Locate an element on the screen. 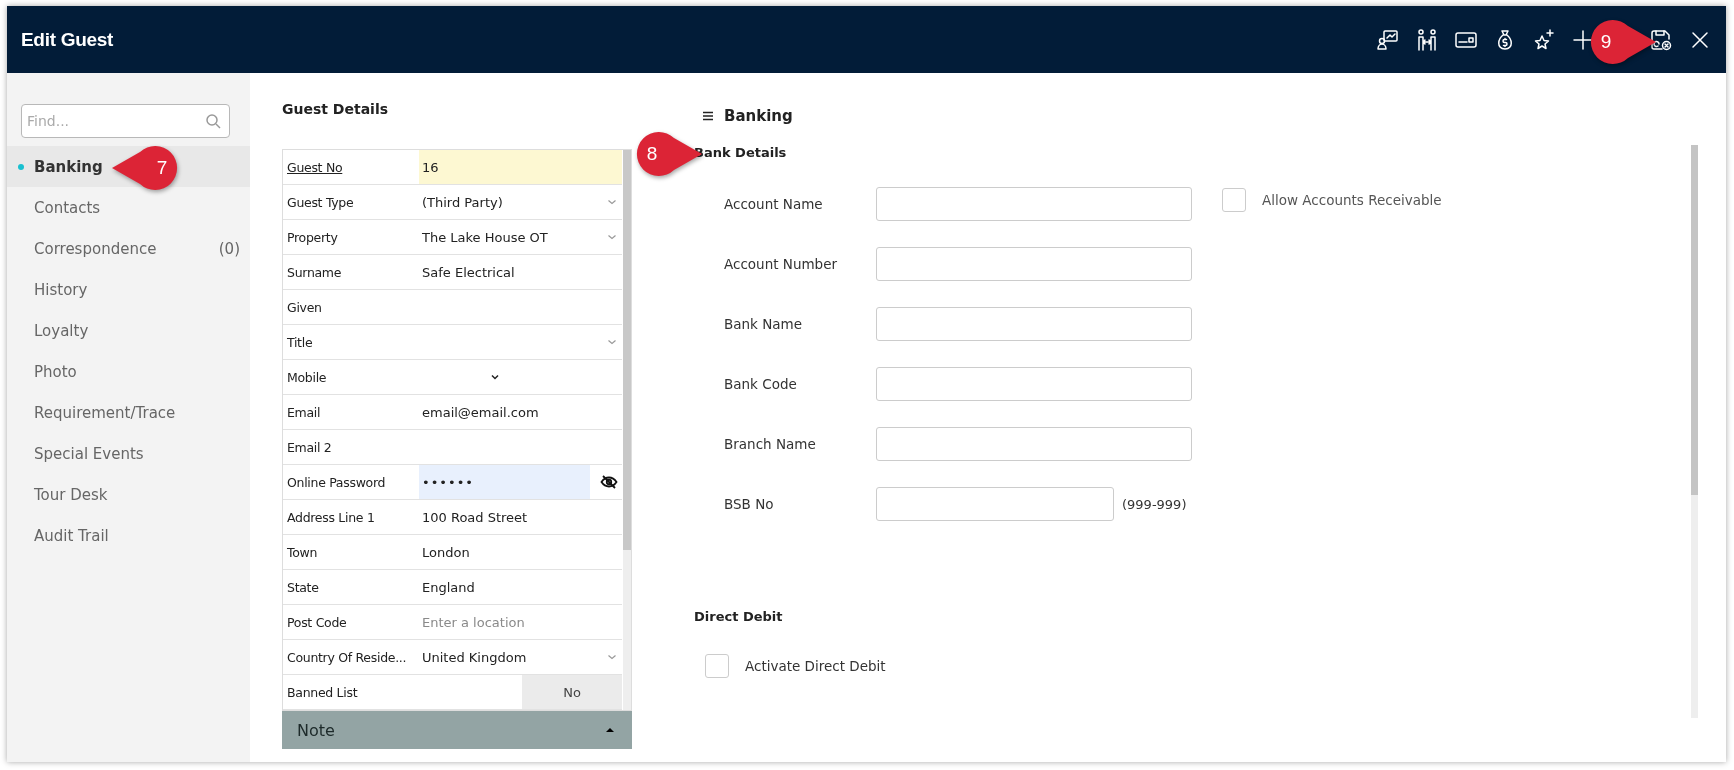 This screenshot has height=770, width=1734. field-label: Post Code is located at coordinates (317, 622).